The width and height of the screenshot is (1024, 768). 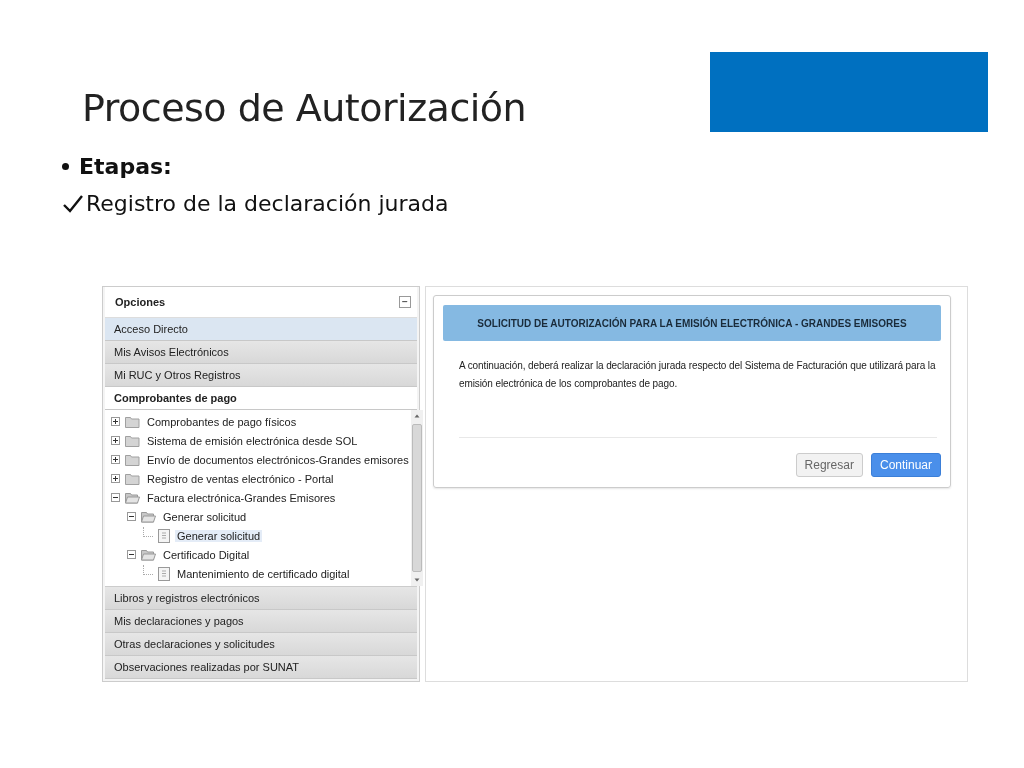 I want to click on bullet-text: Etapas:, so click(x=125, y=166).